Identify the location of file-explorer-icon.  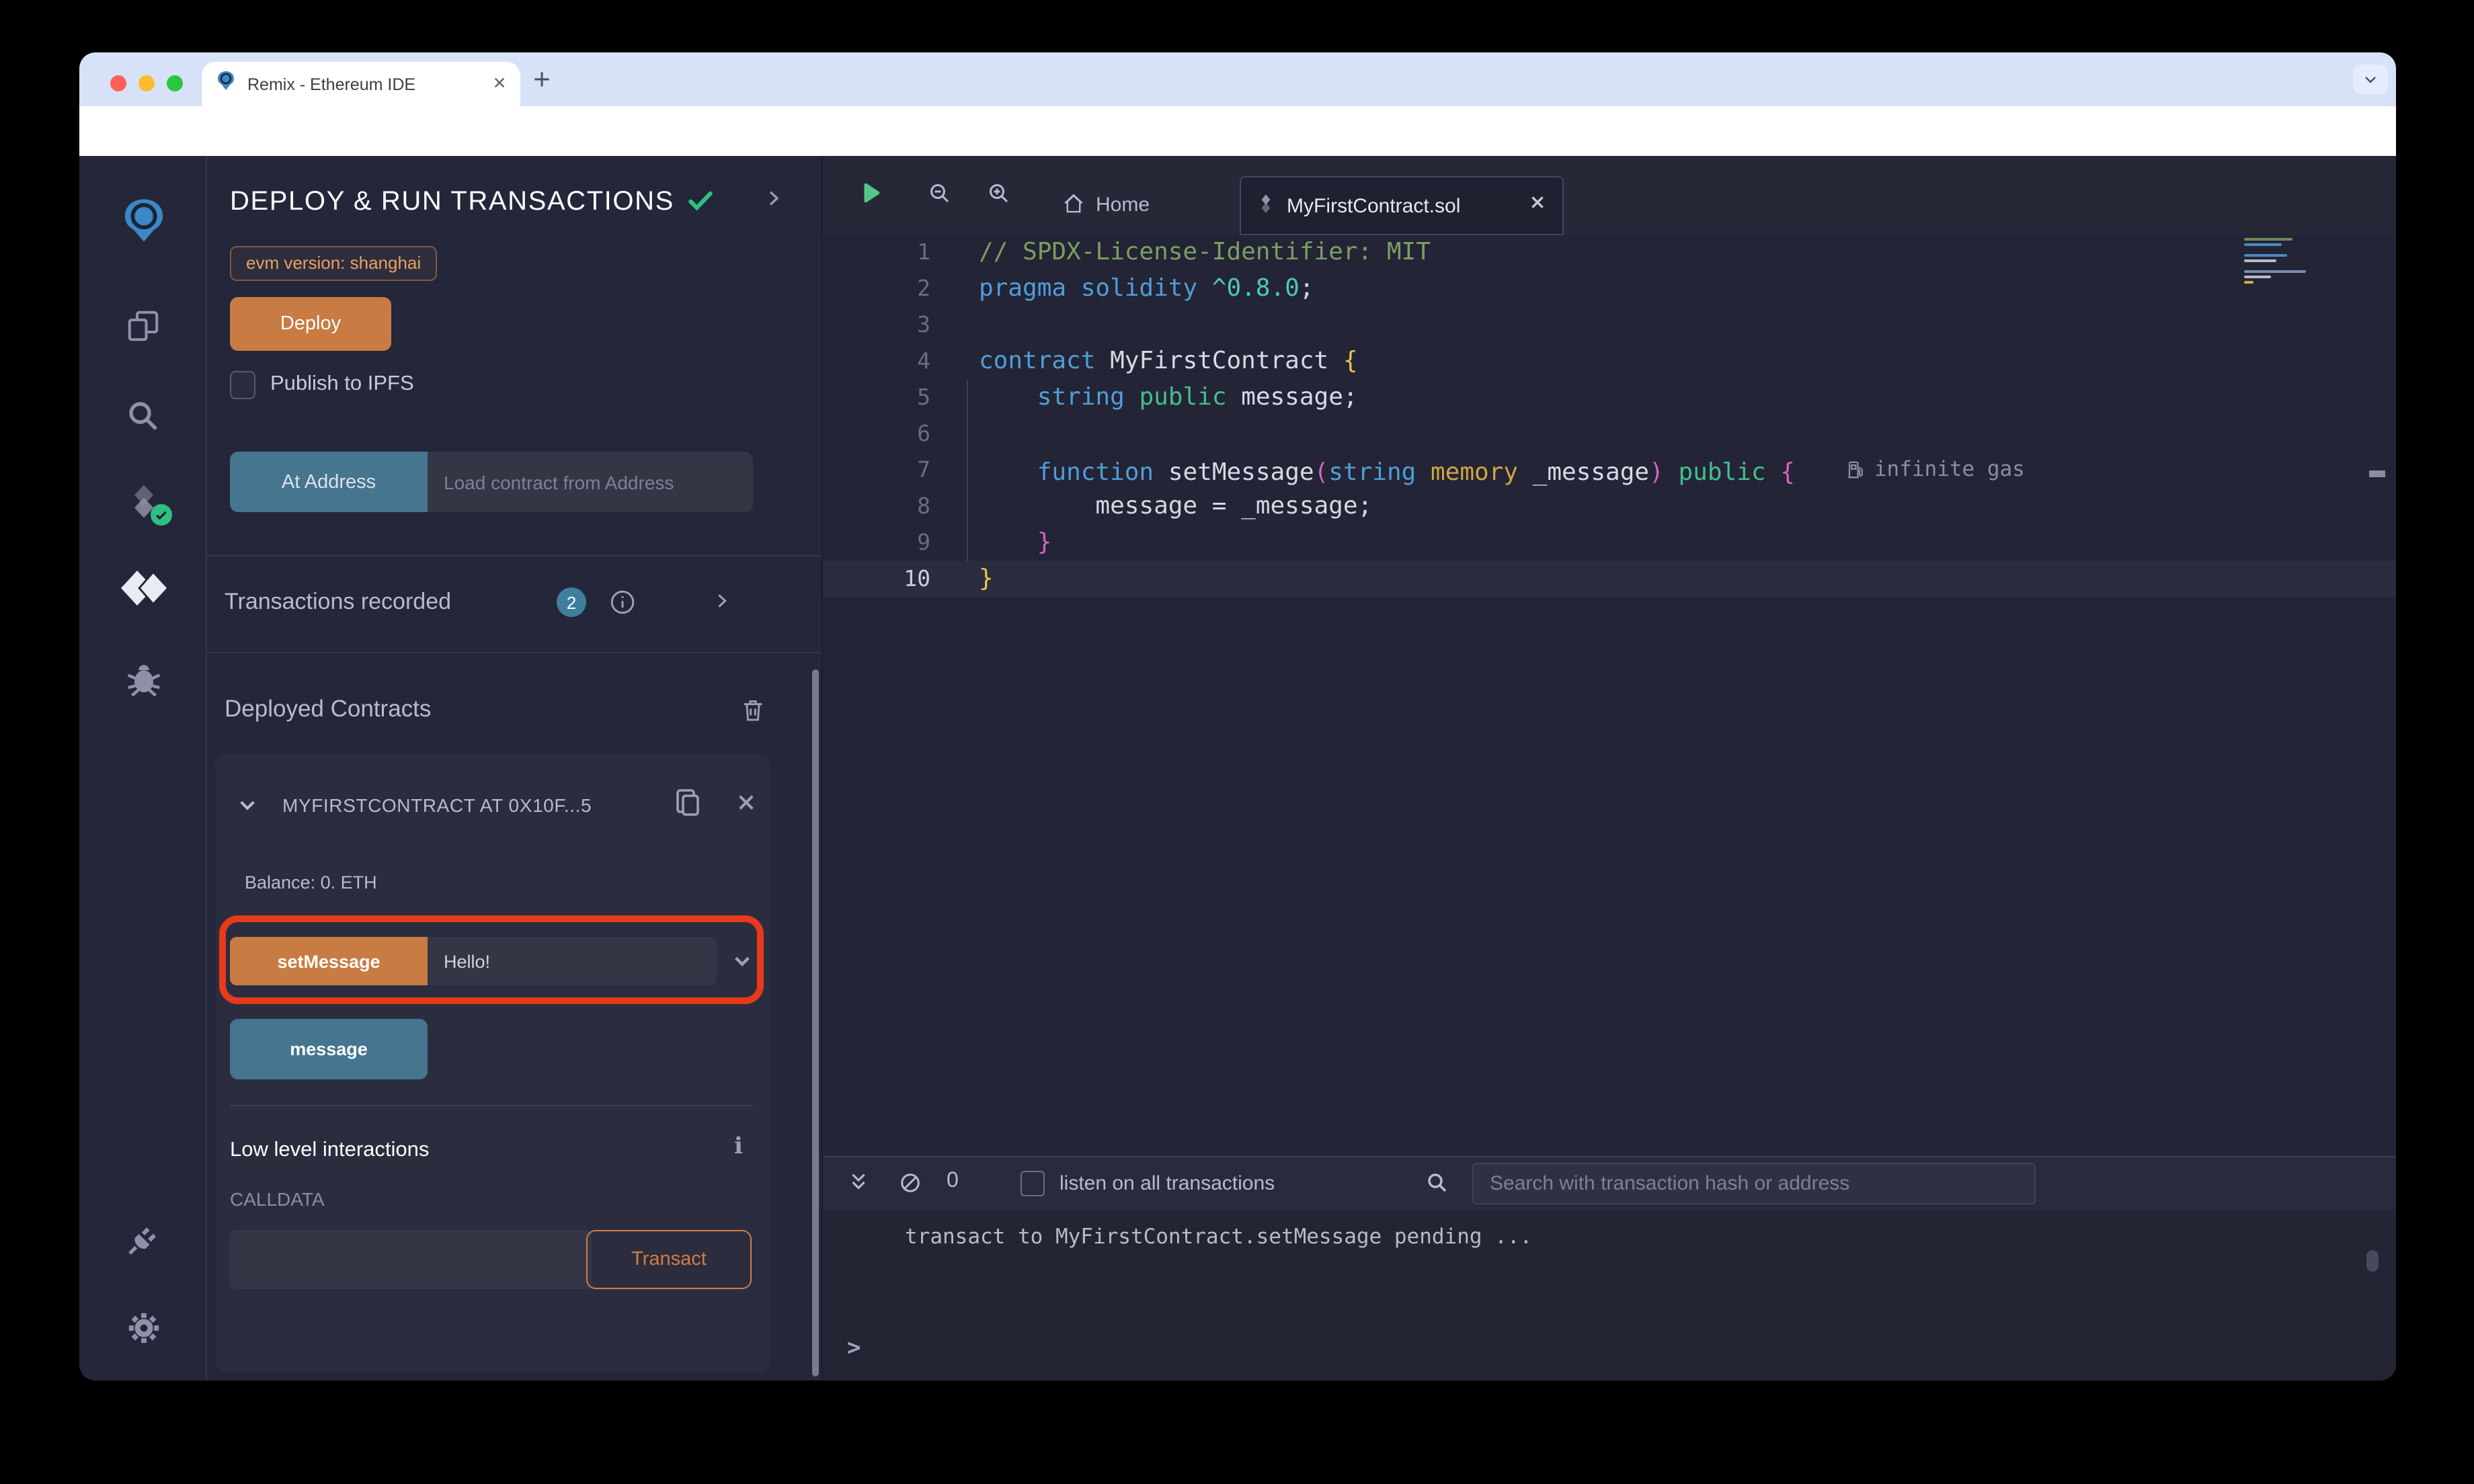
(143, 326).